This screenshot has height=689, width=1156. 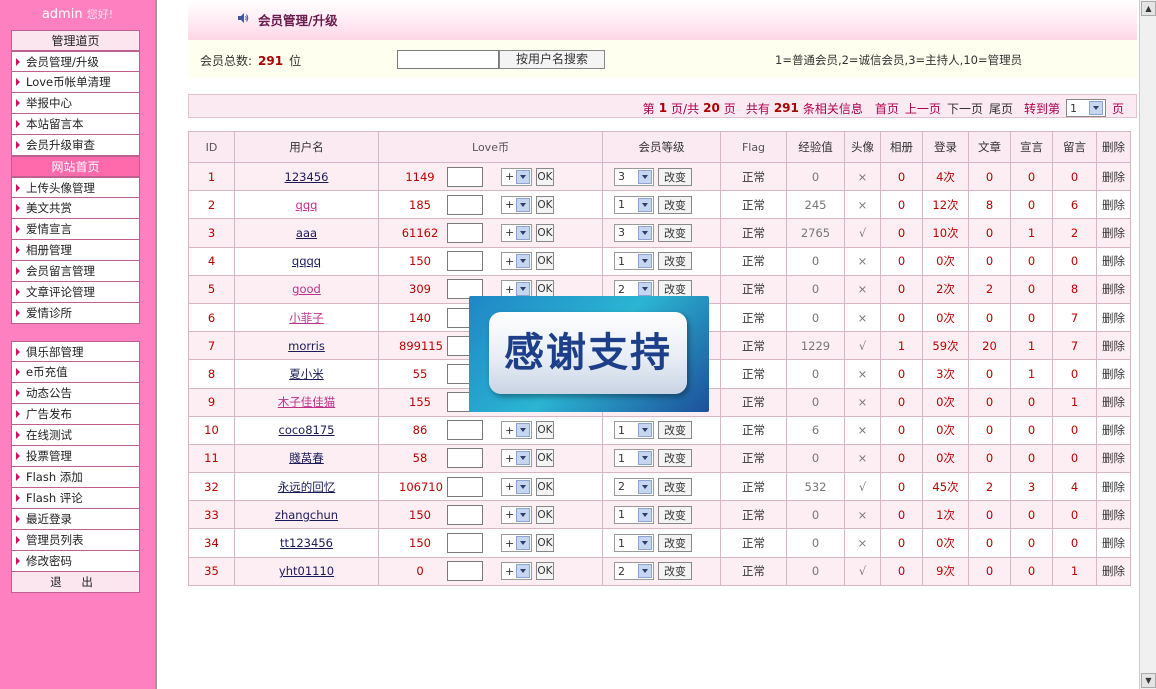 What do you see at coordinates (75, 40) in the screenshot?
I see `menu-head-admin: 管理道页` at bounding box center [75, 40].